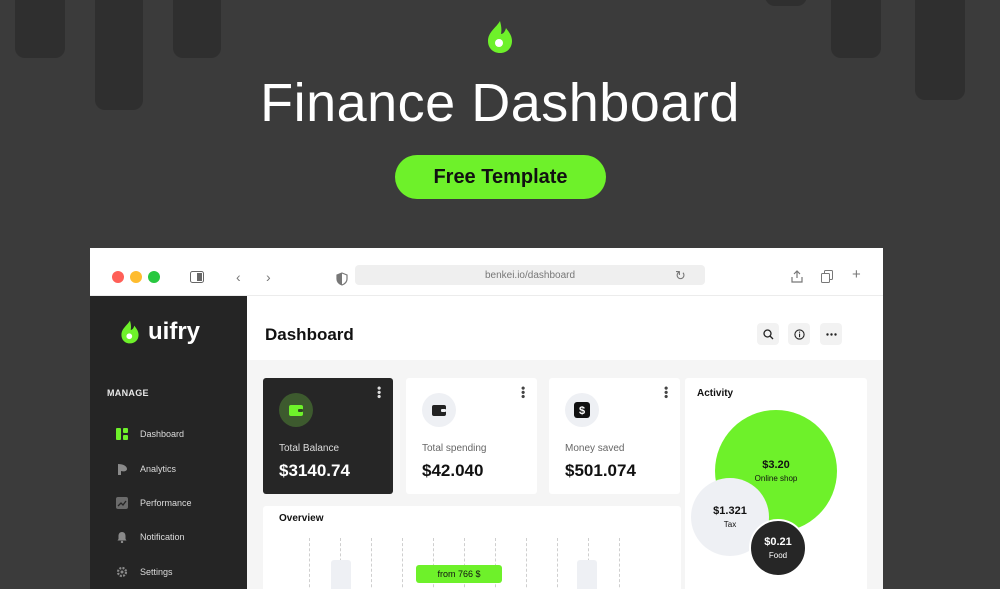 The image size is (1000, 589). I want to click on maximize-window-button, so click(154, 277).